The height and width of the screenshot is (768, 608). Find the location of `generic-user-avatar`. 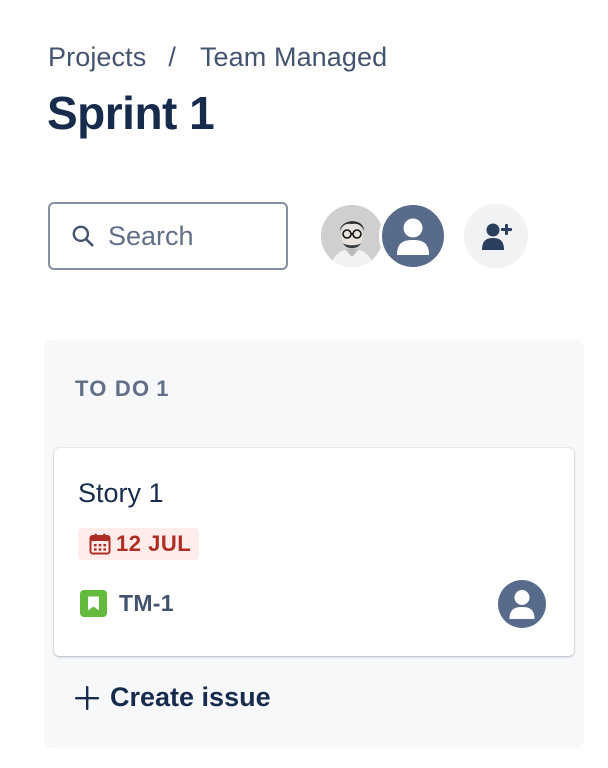

generic-user-avatar is located at coordinates (413, 236).